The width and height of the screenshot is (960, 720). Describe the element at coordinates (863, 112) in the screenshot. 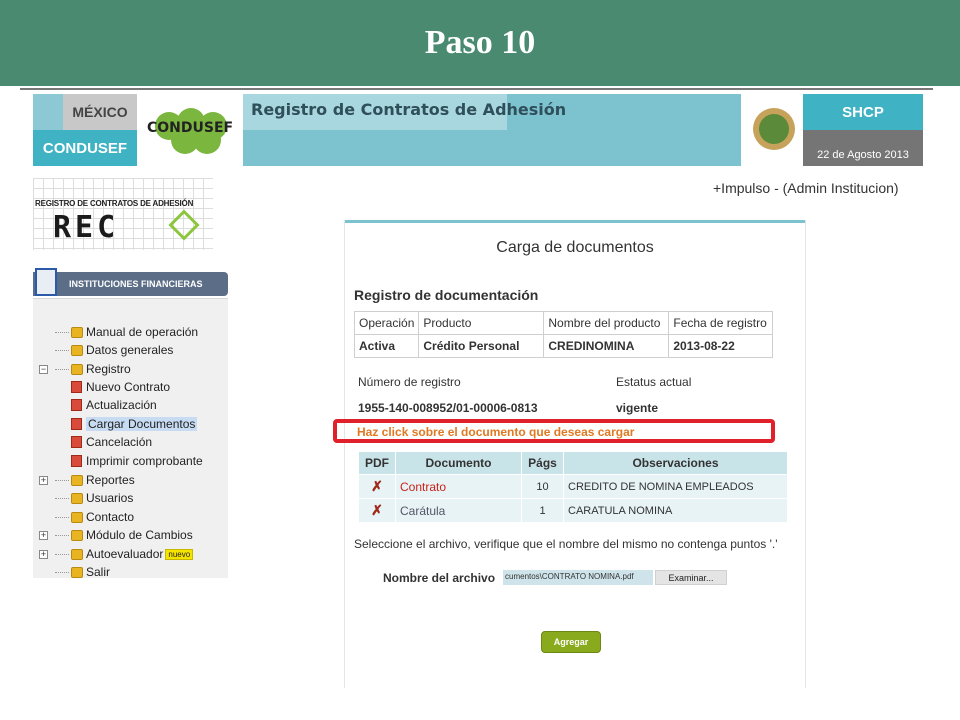

I see `header-shcp: SHCP` at that location.